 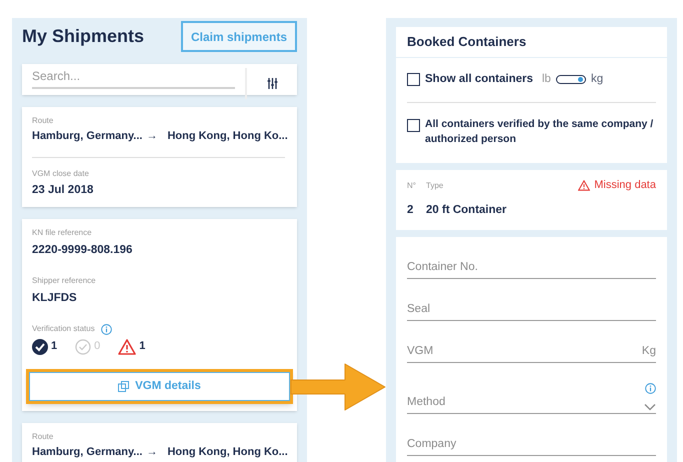 I want to click on copy-icon, so click(x=124, y=386).